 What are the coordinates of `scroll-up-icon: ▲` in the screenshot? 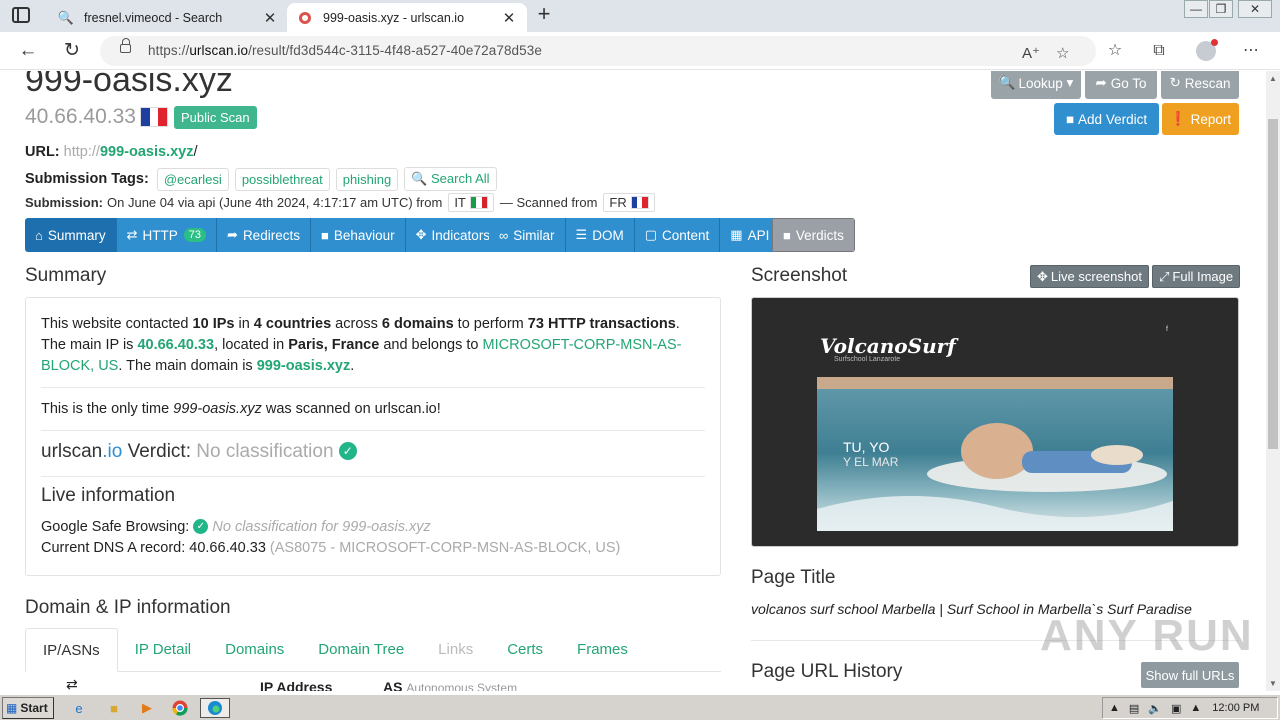 It's located at (1273, 78).